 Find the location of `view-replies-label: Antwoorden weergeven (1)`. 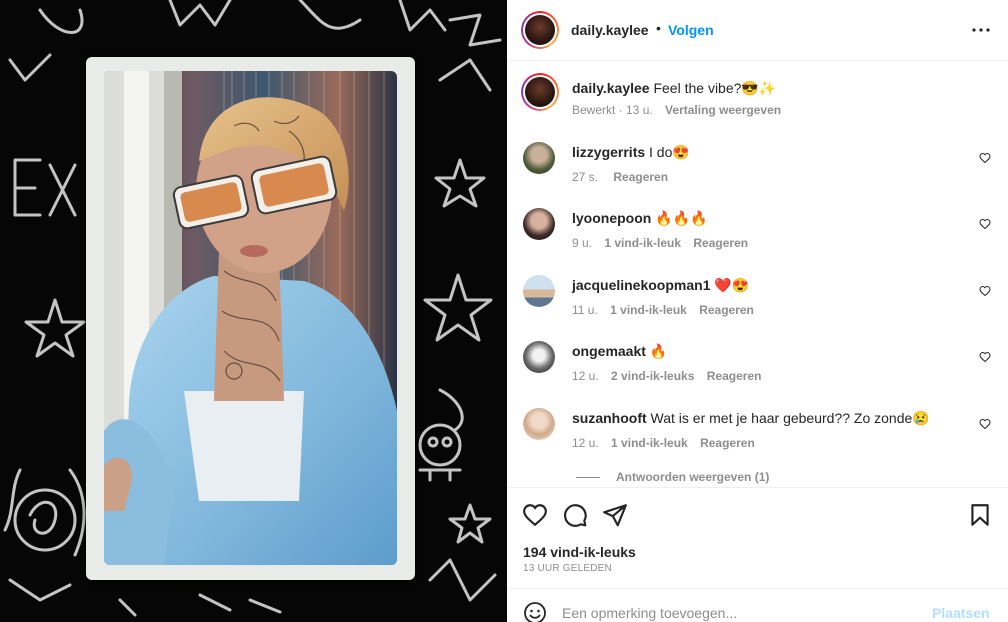

view-replies-label: Antwoorden weergeven (1) is located at coordinates (693, 477).